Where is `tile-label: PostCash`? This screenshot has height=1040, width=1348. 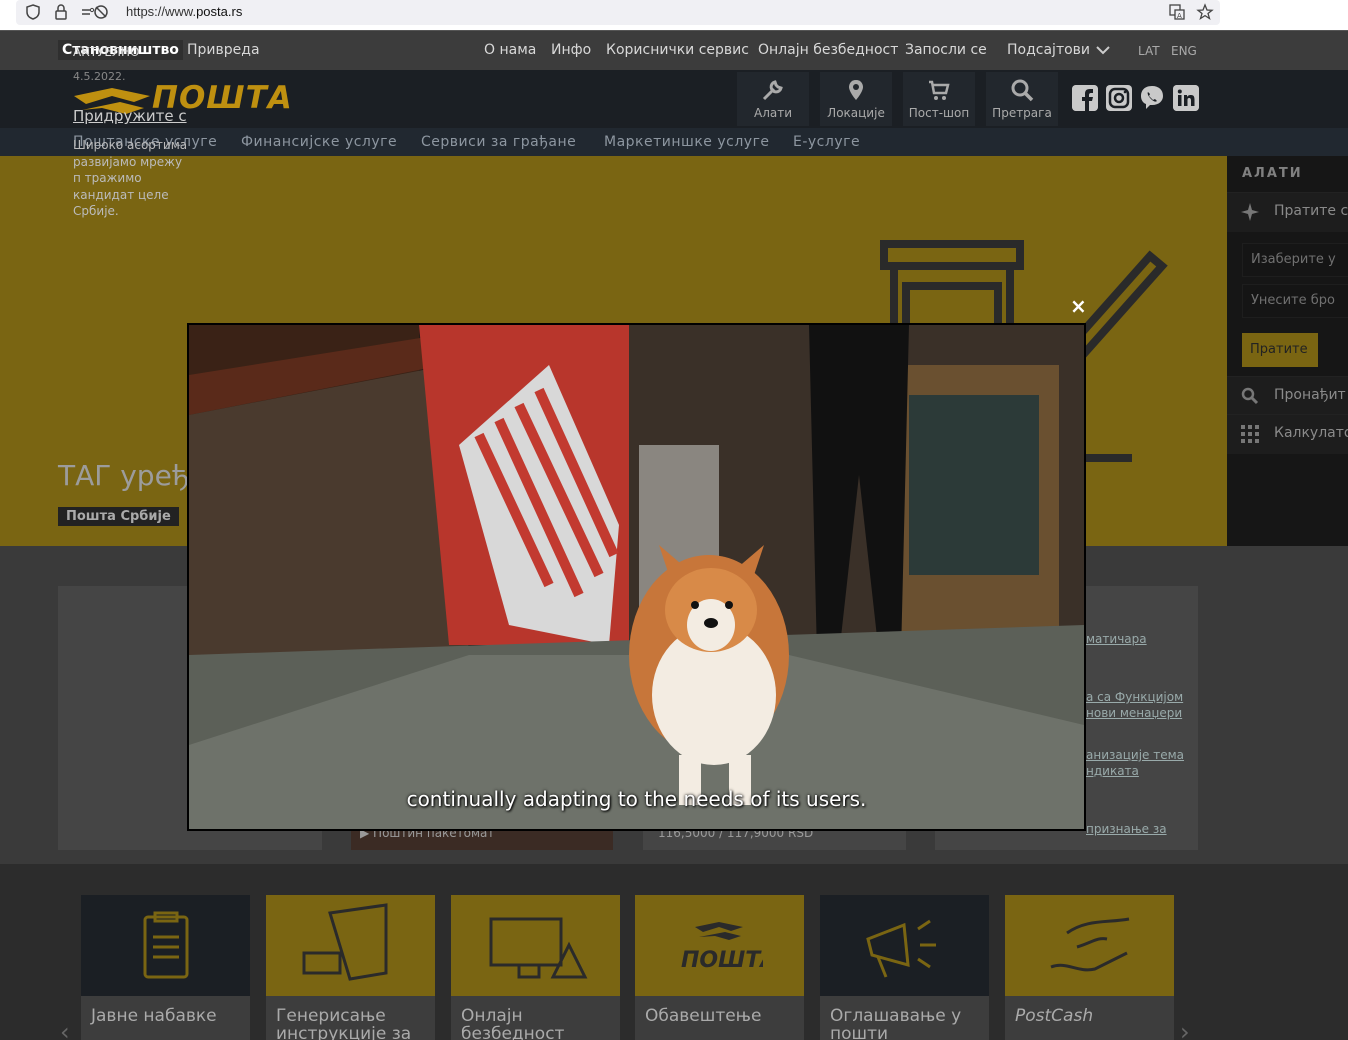
tile-label: PostCash is located at coordinates (1054, 1016).